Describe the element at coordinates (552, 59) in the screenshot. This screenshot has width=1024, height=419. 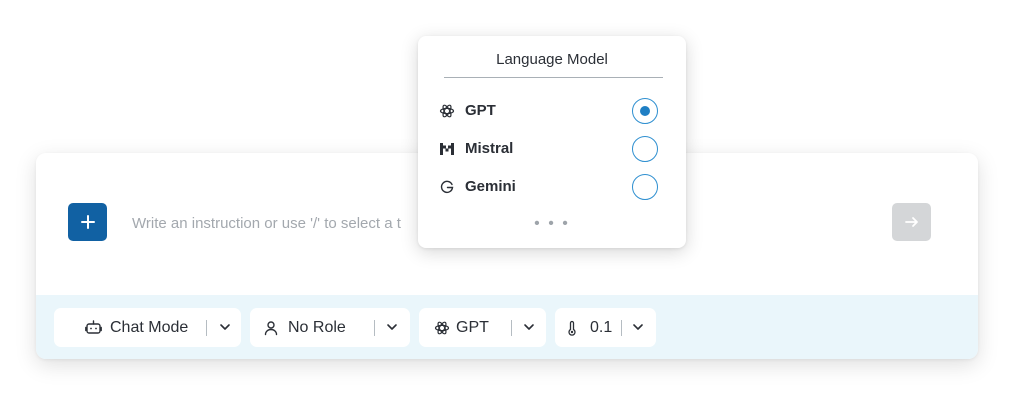
I see `popup-title: Language Model` at that location.